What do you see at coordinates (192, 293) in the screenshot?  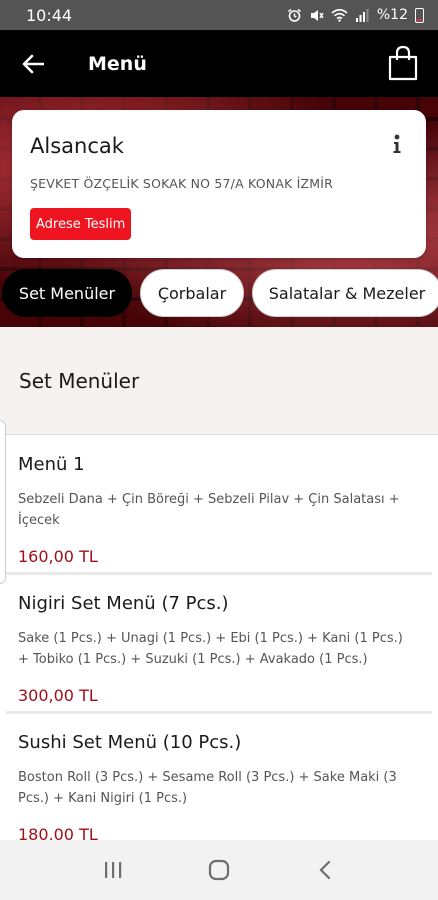 I see `tab-corbalar: Çorbalar` at bounding box center [192, 293].